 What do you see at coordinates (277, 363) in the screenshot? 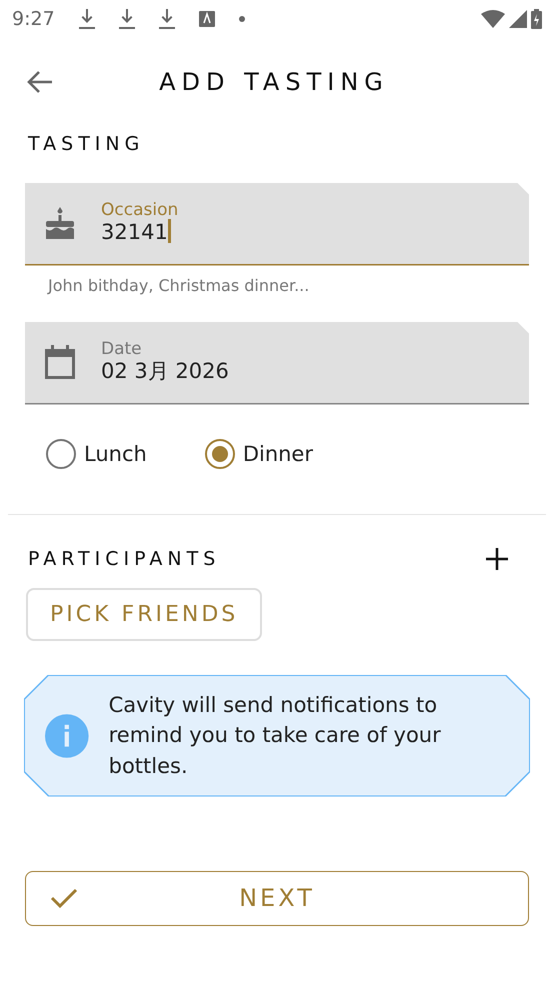
I see `date-field: Date 02 3月 2026` at bounding box center [277, 363].